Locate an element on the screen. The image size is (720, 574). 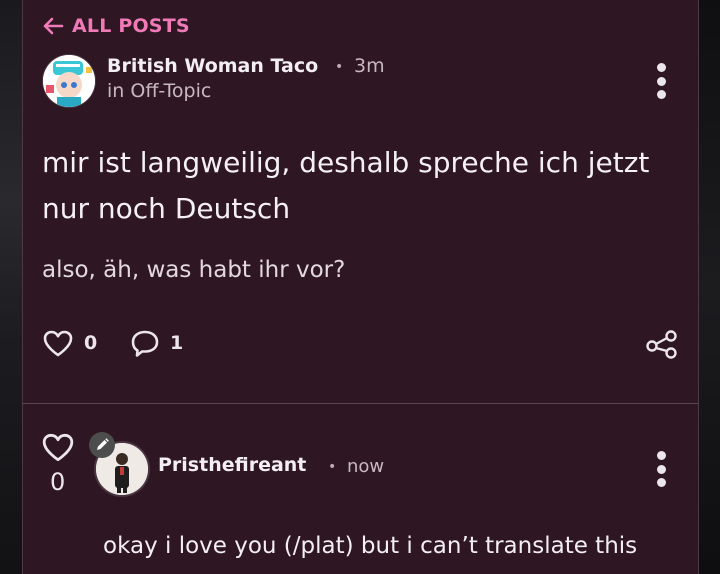
like-button: 0 is located at coordinates (69, 343).